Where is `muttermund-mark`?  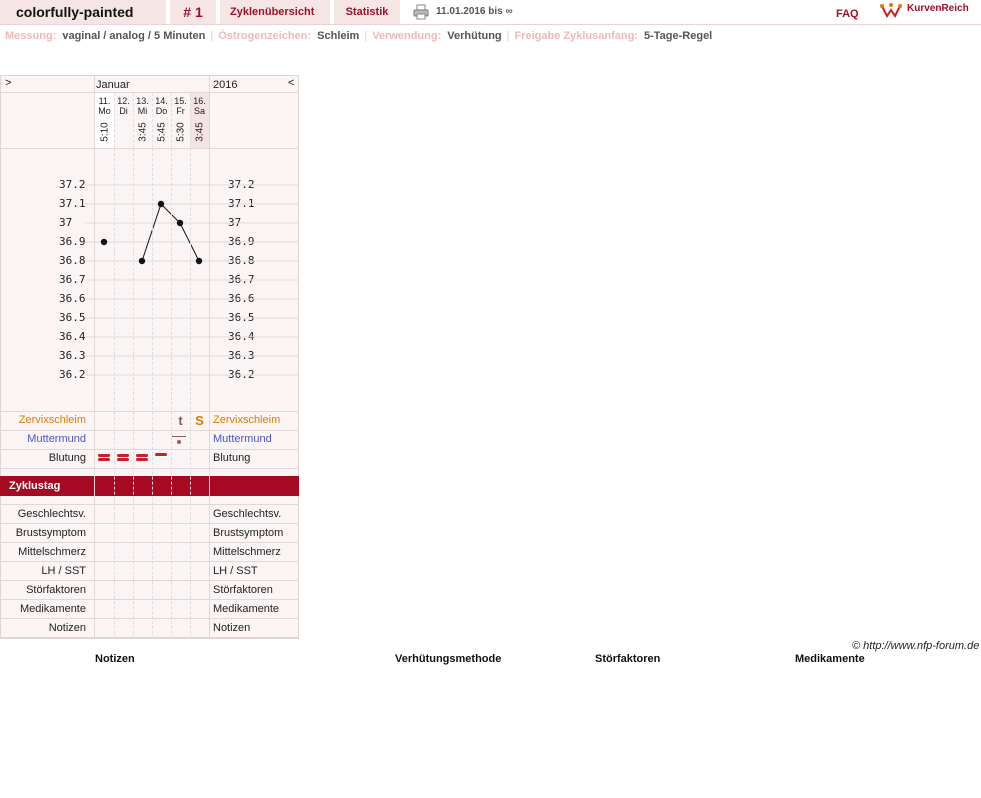 muttermund-mark is located at coordinates (179, 436).